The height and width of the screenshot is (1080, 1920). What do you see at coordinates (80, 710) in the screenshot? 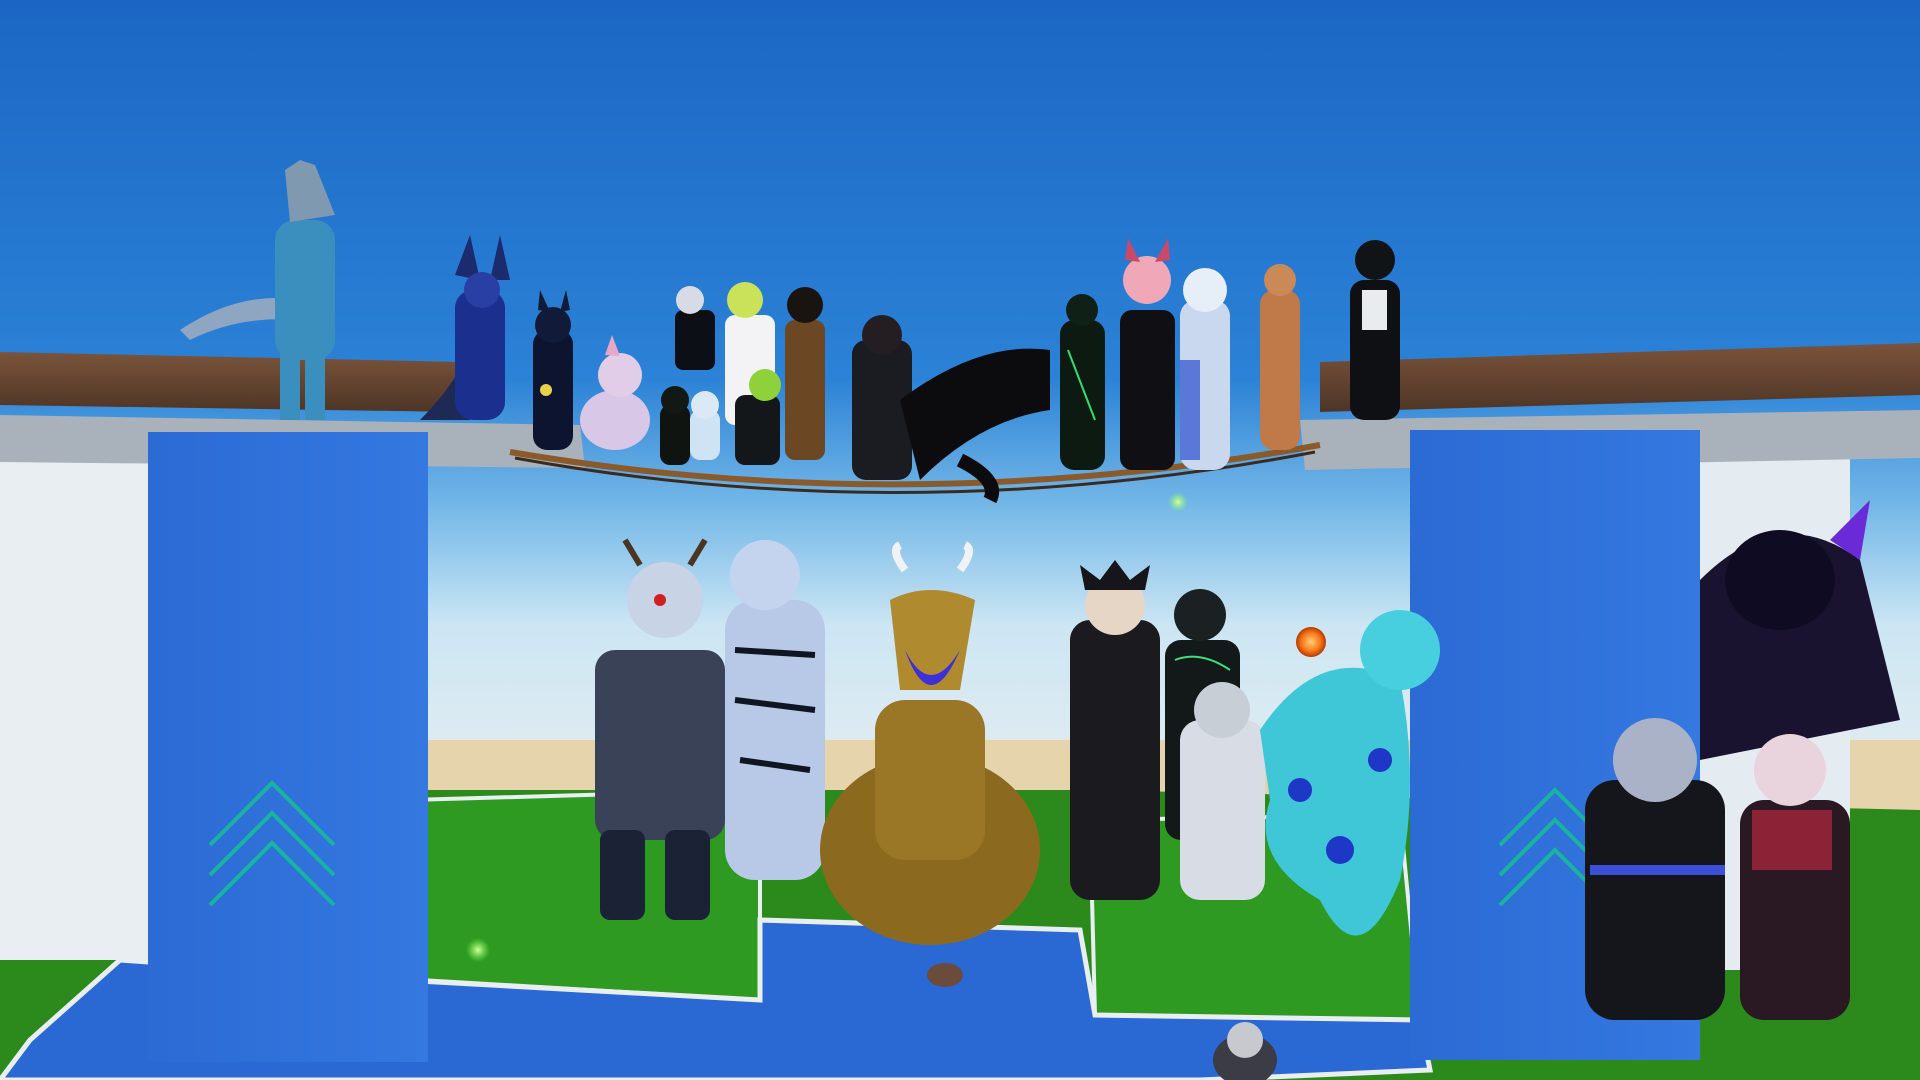
I see `distant-pillar-left` at bounding box center [80, 710].